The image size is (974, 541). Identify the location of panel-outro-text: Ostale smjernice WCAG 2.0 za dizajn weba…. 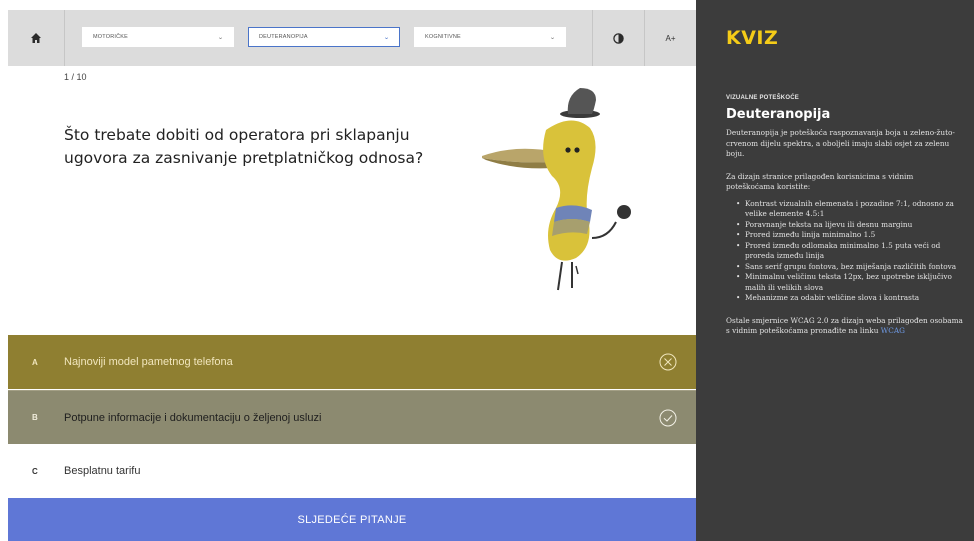
(844, 325).